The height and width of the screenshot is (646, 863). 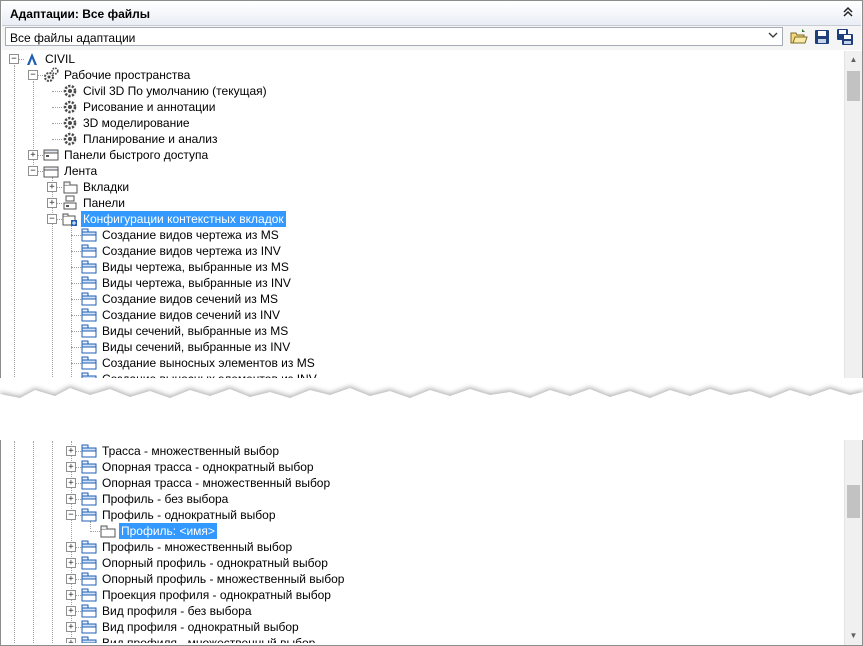 What do you see at coordinates (423, 203) in the screenshot?
I see `tree-node: + Панели` at bounding box center [423, 203].